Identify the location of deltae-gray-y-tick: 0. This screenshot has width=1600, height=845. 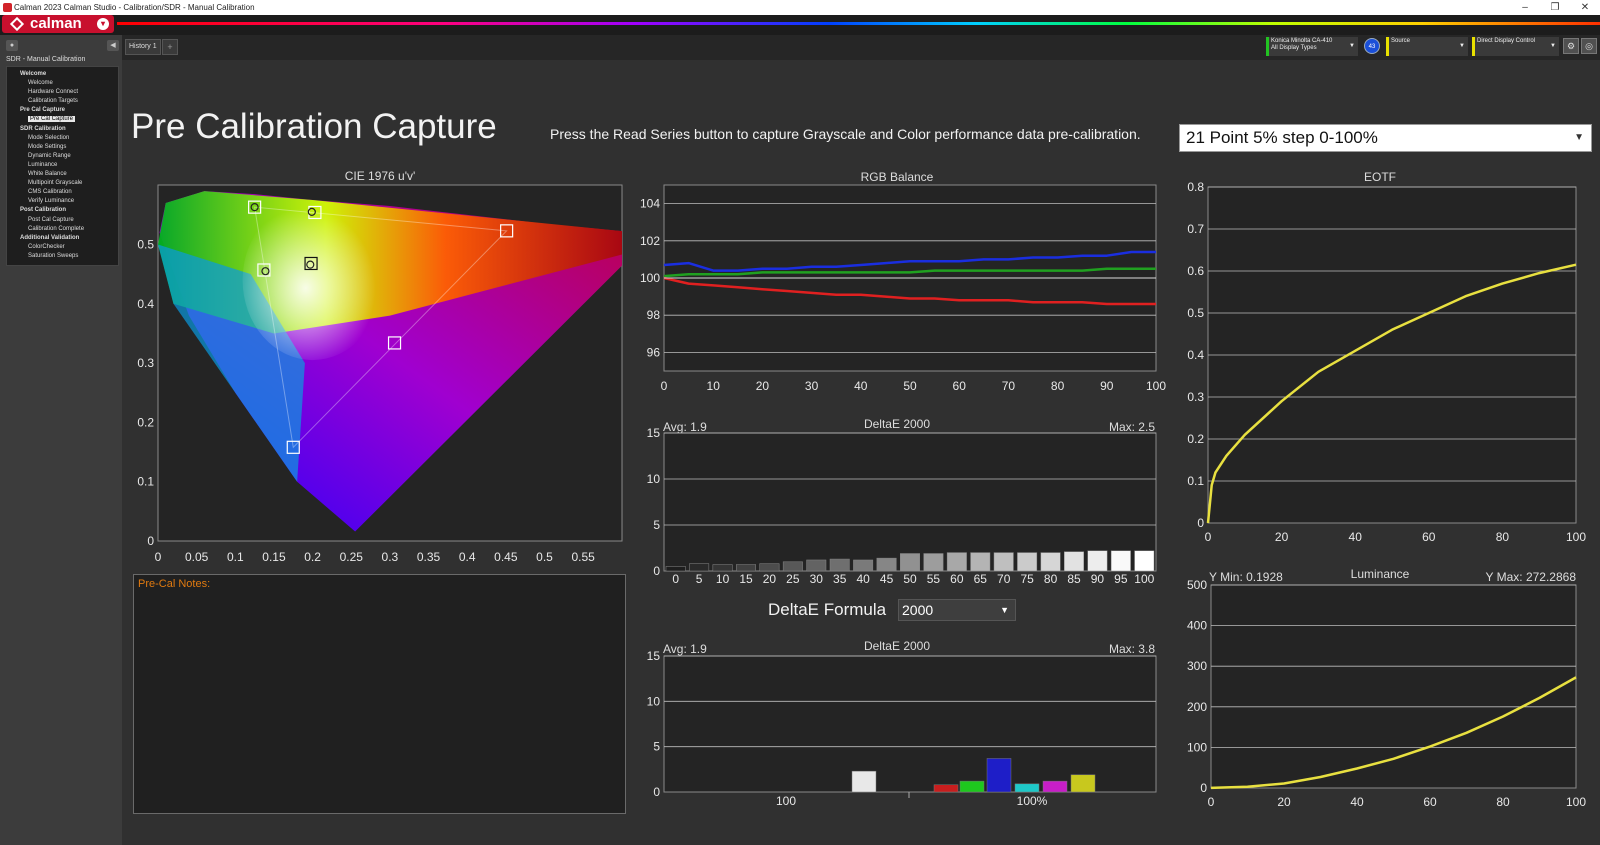
(656, 571).